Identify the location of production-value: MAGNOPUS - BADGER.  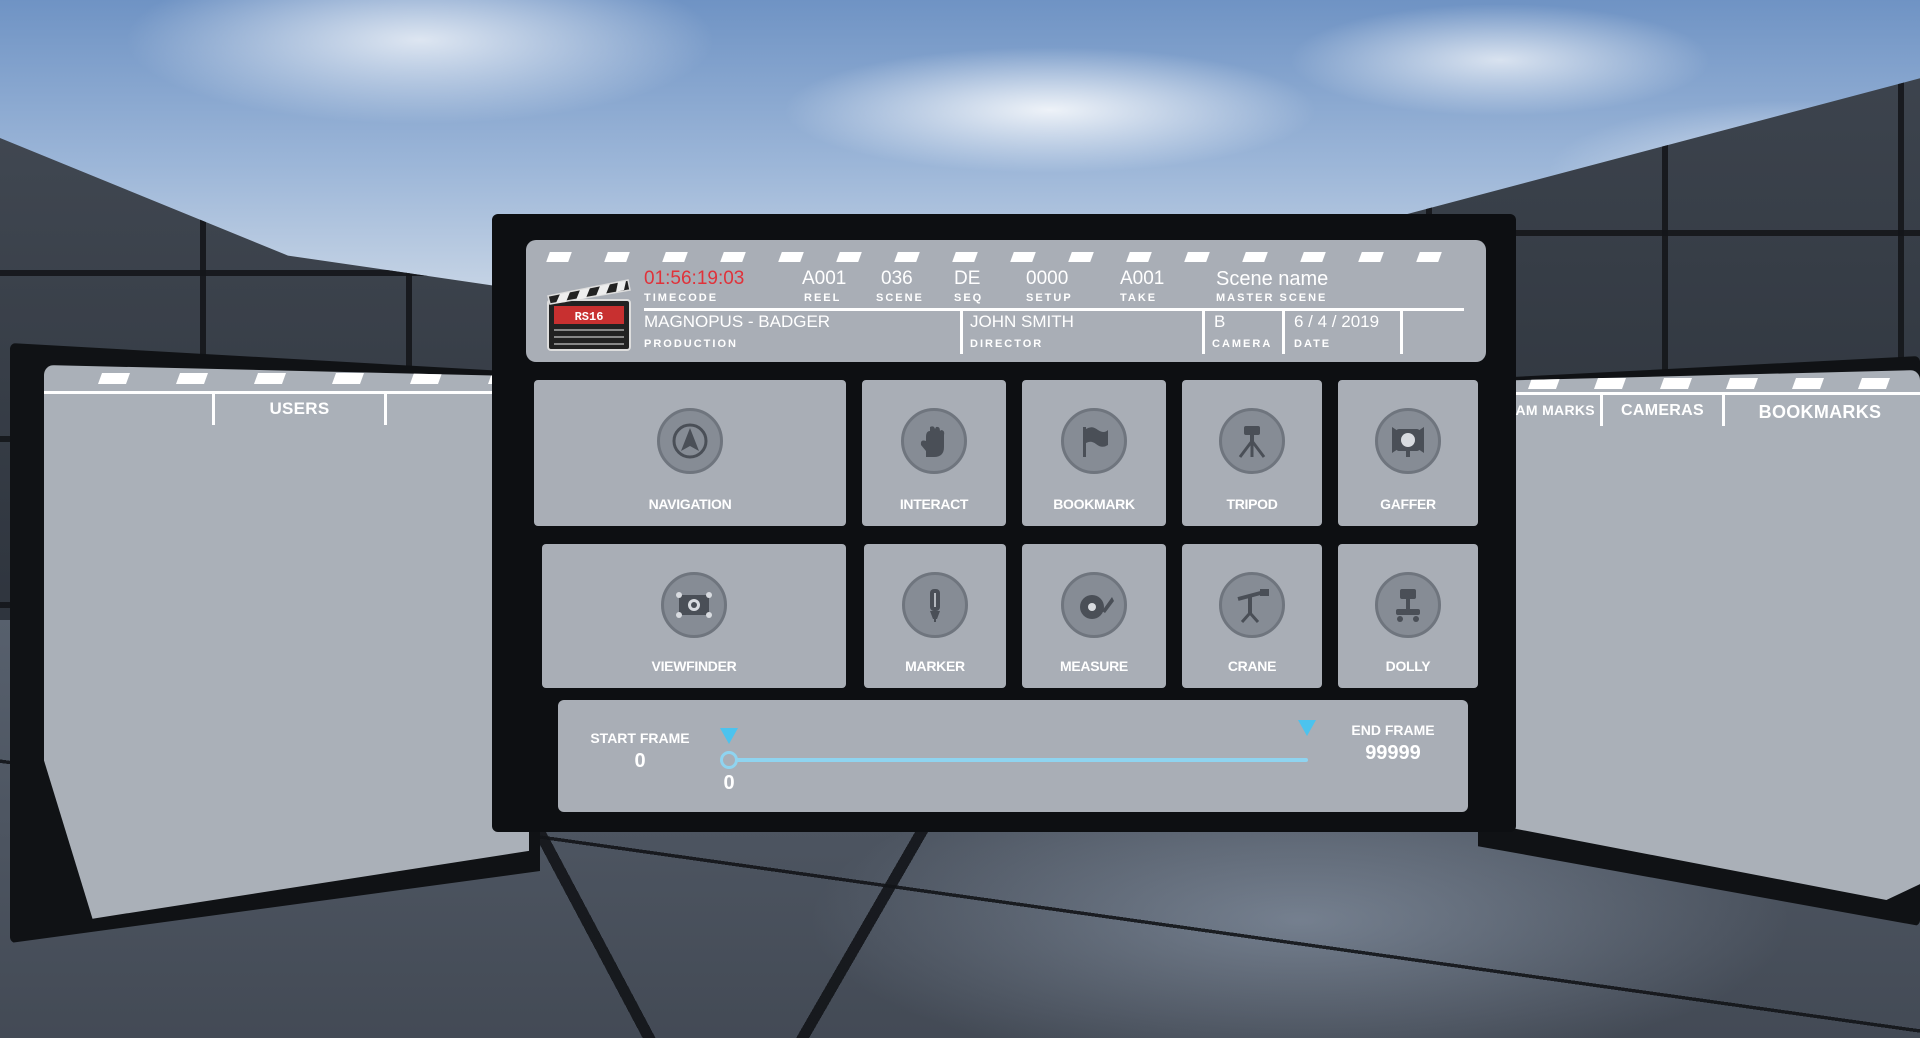
(737, 322).